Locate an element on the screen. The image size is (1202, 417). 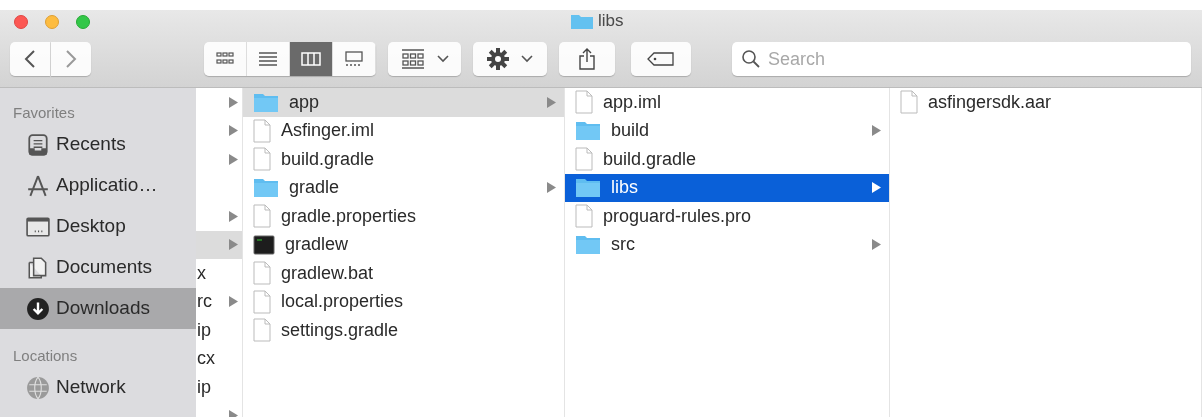
share-icon is located at coordinates (587, 59).